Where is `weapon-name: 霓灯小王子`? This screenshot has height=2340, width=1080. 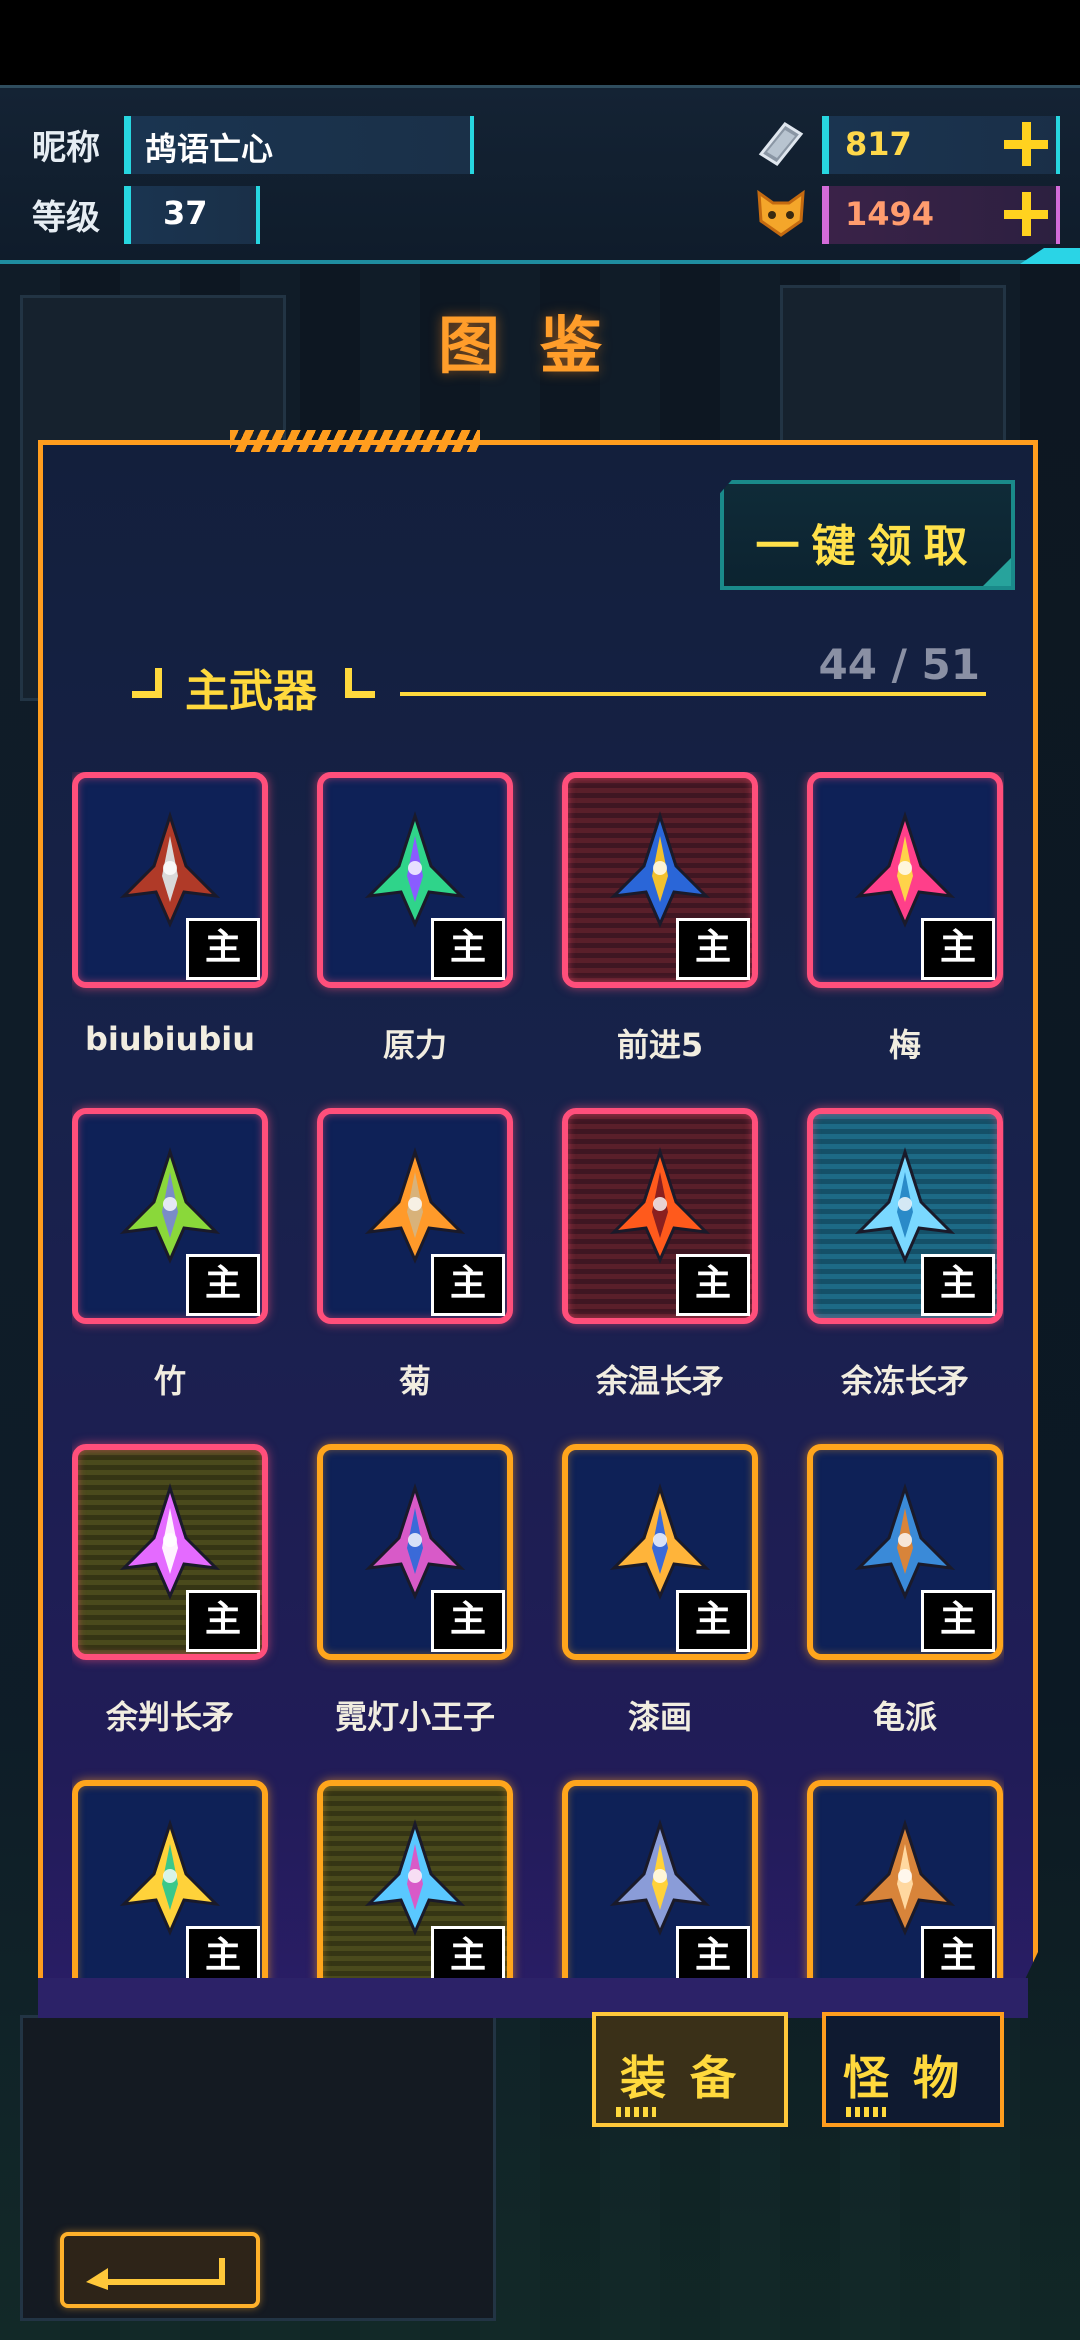 weapon-name: 霓灯小王子 is located at coordinates (414, 1717).